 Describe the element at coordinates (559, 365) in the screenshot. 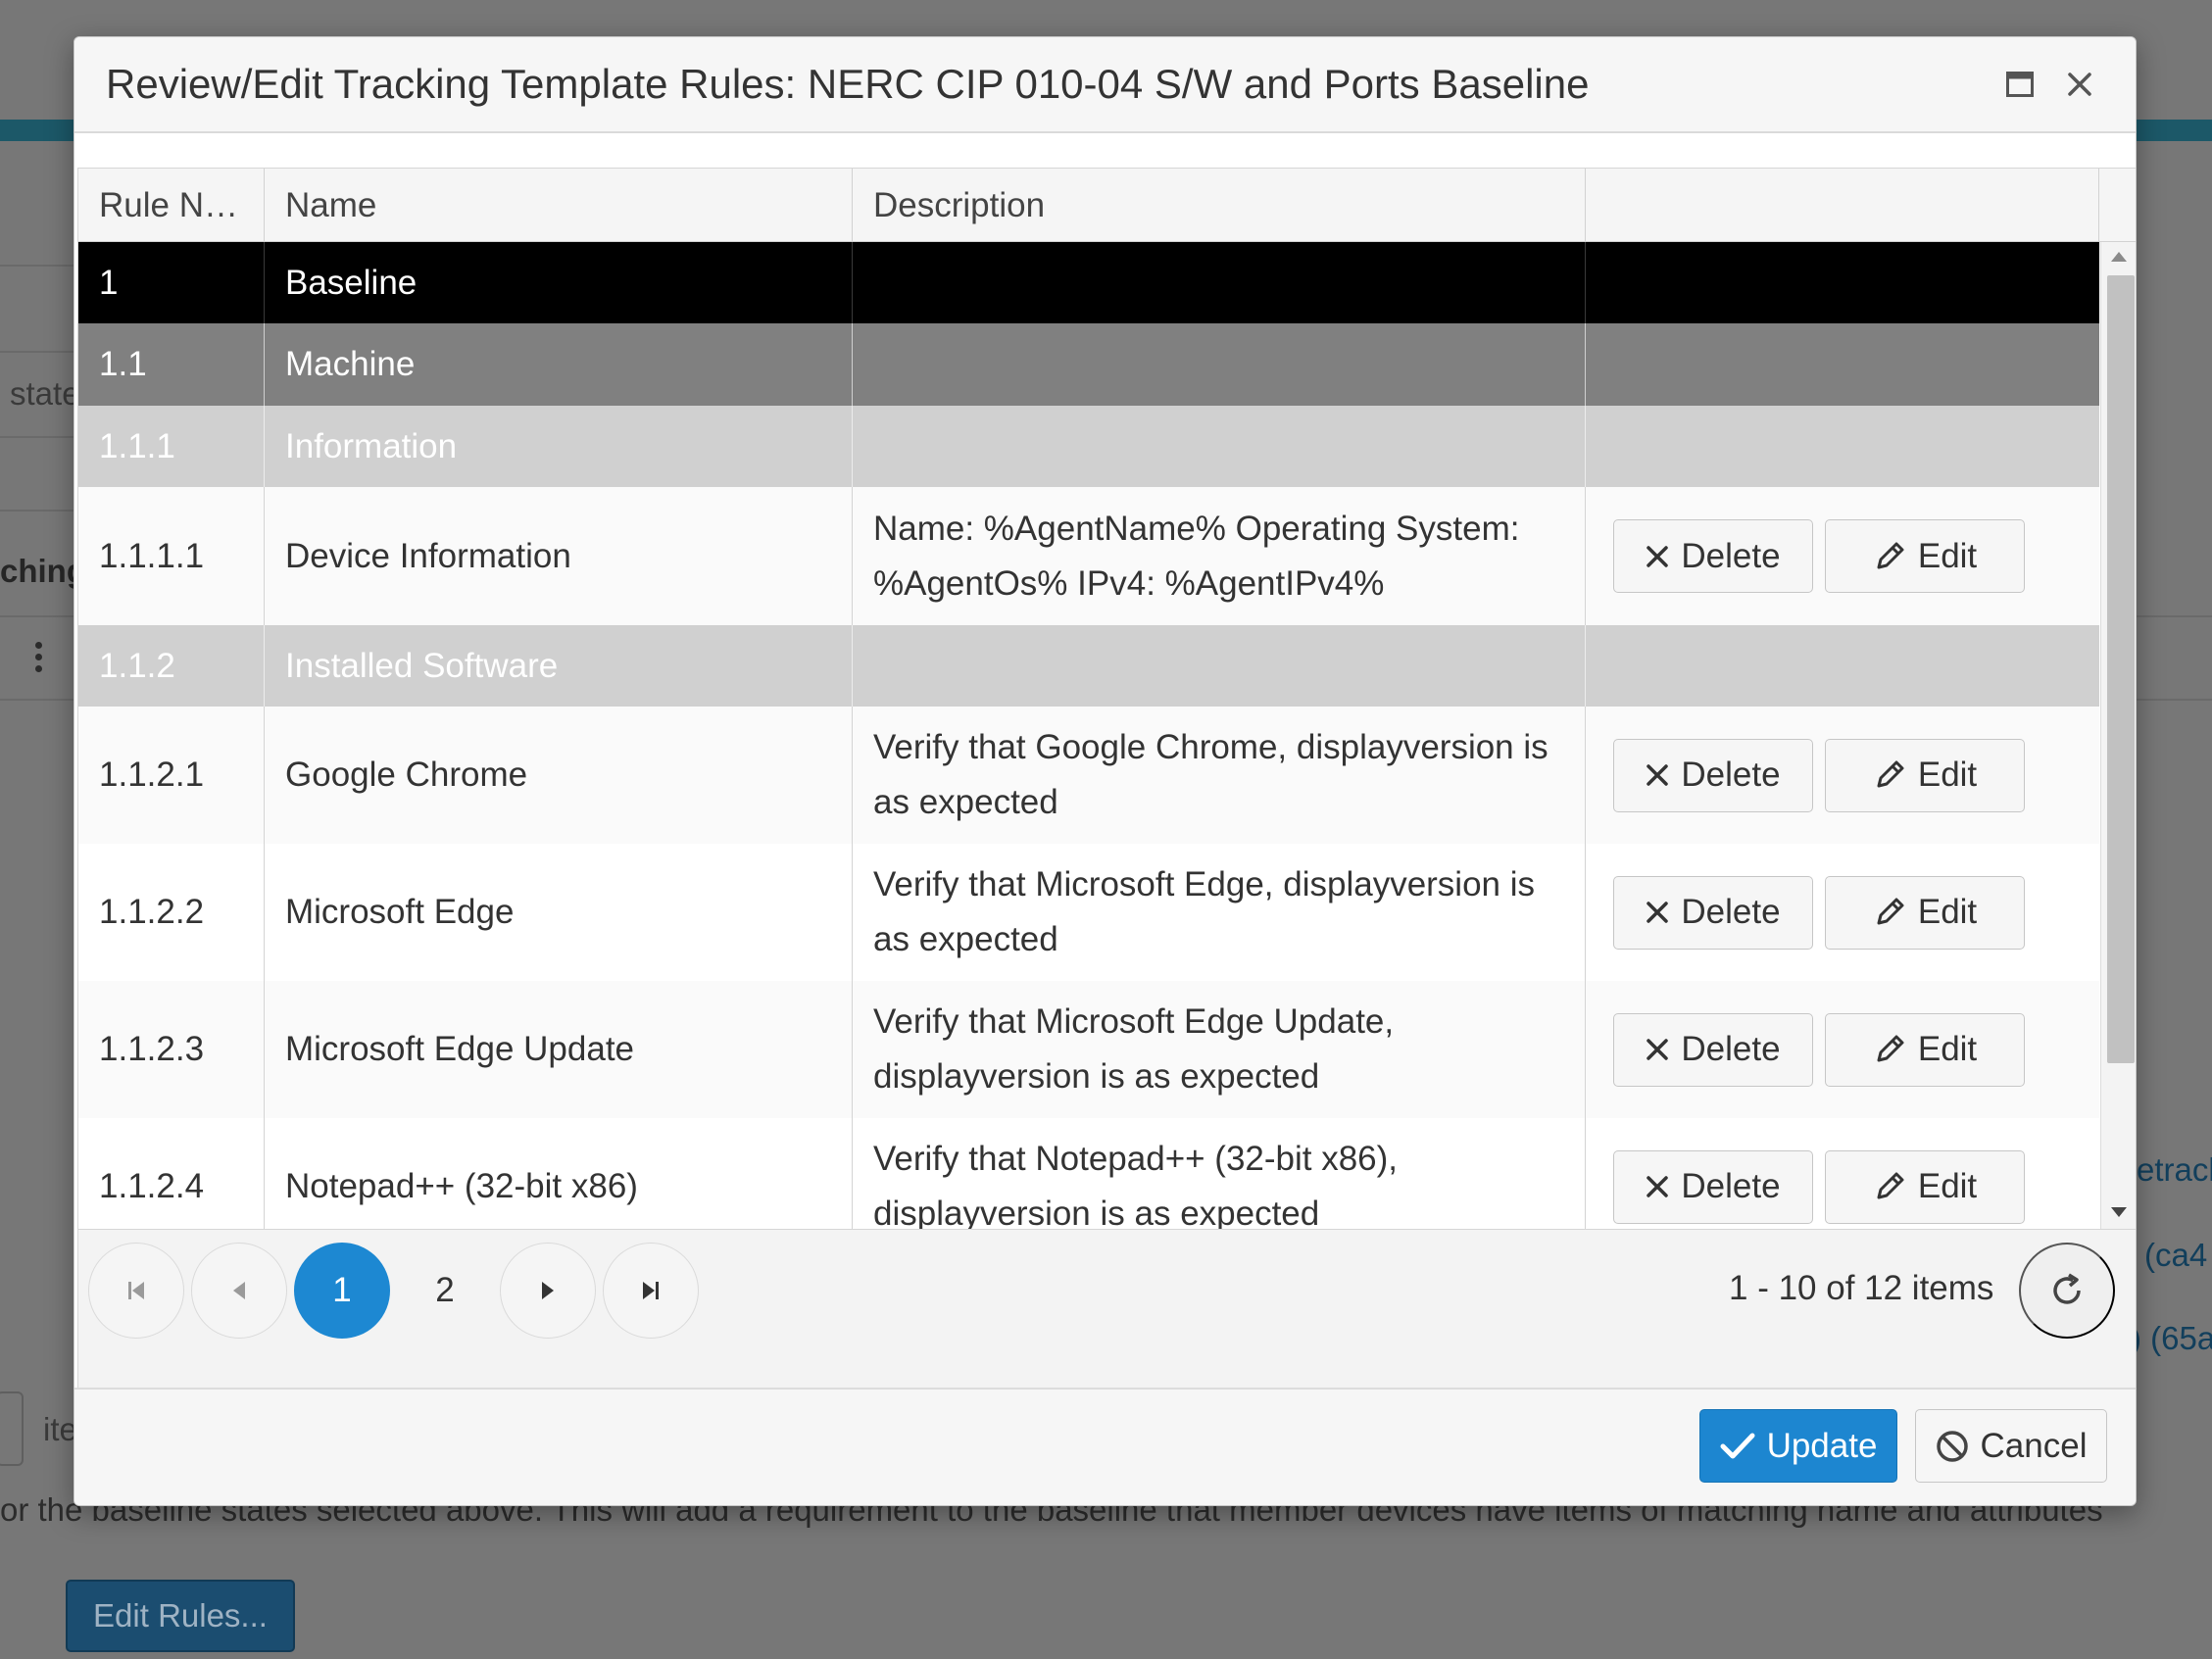

I see `rule-name-cell: Machine` at that location.